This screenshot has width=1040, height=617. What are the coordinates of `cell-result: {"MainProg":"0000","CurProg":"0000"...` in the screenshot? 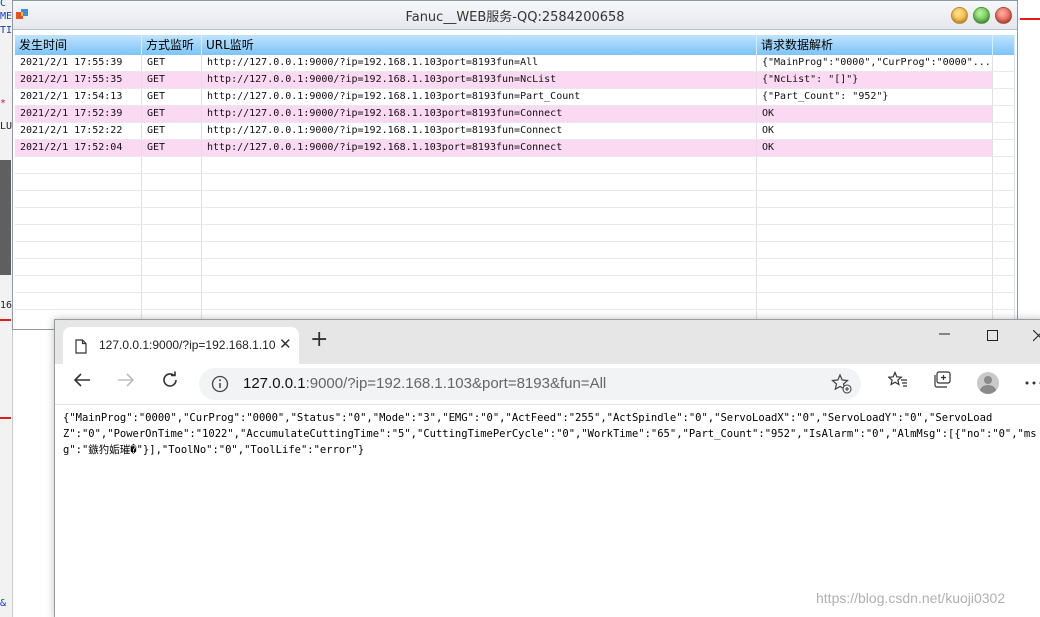 It's located at (875, 63).